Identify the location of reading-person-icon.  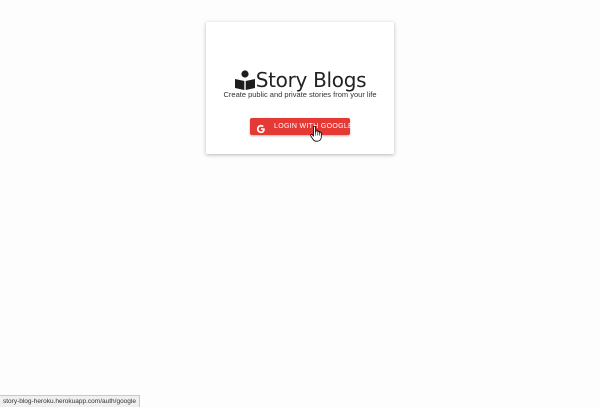
(245, 80).